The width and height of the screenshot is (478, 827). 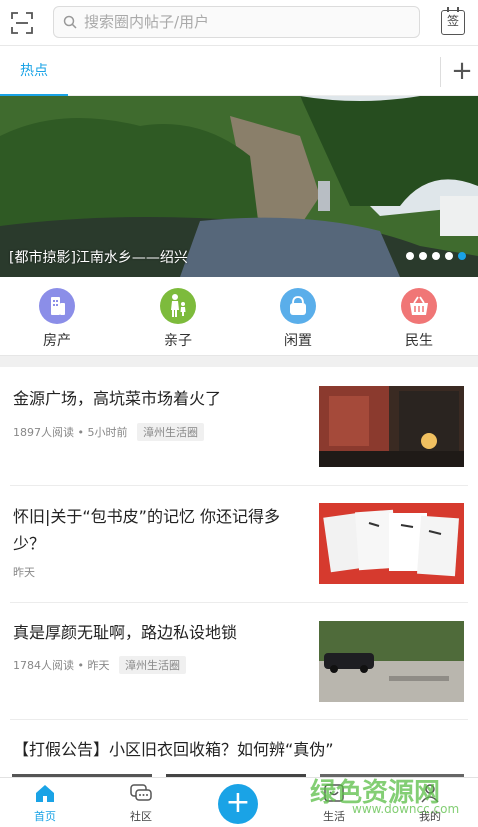 I want to click on read-count: 1897人阅读, so click(x=43, y=432).